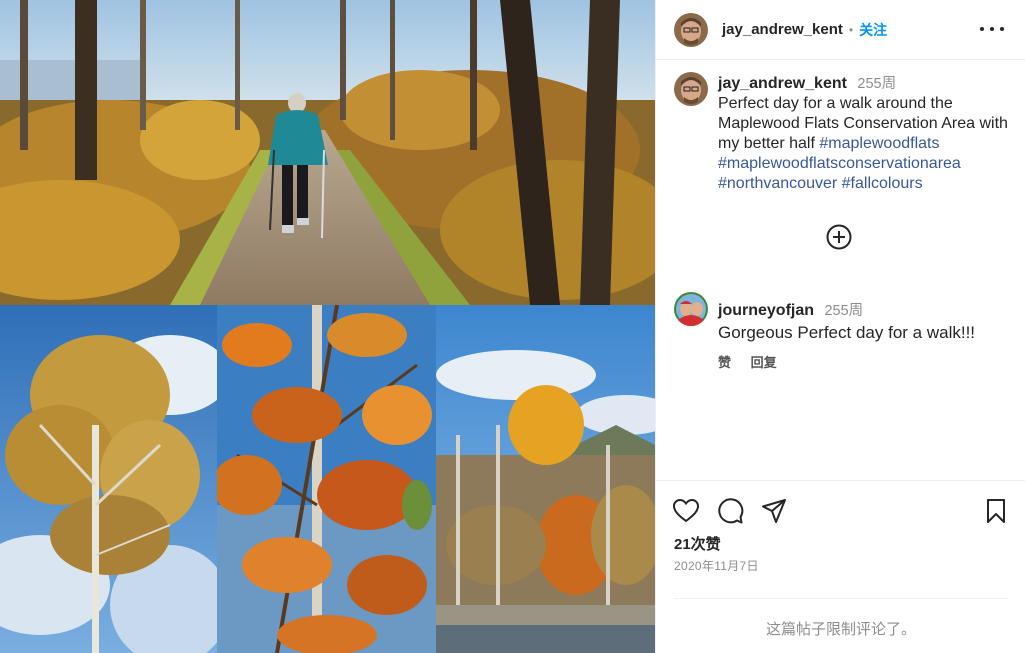 The image size is (1025, 653). What do you see at coordinates (839, 237) in the screenshot?
I see `plus-circle-icon` at bounding box center [839, 237].